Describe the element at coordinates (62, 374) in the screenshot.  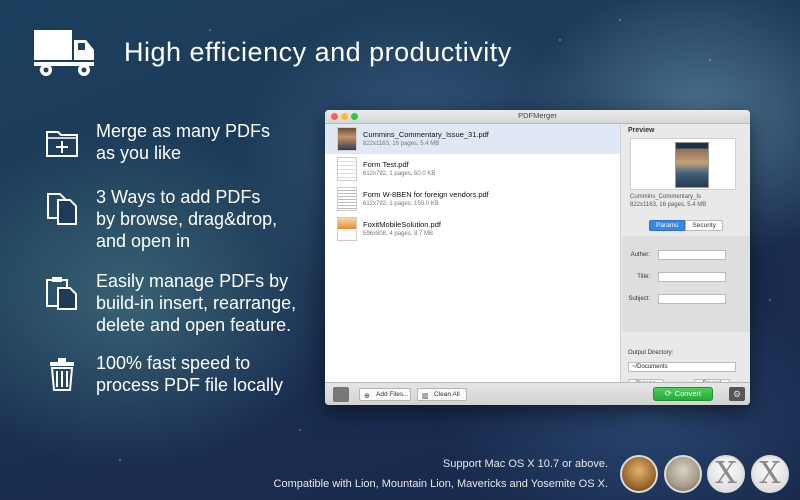
I see `trash-icon` at that location.